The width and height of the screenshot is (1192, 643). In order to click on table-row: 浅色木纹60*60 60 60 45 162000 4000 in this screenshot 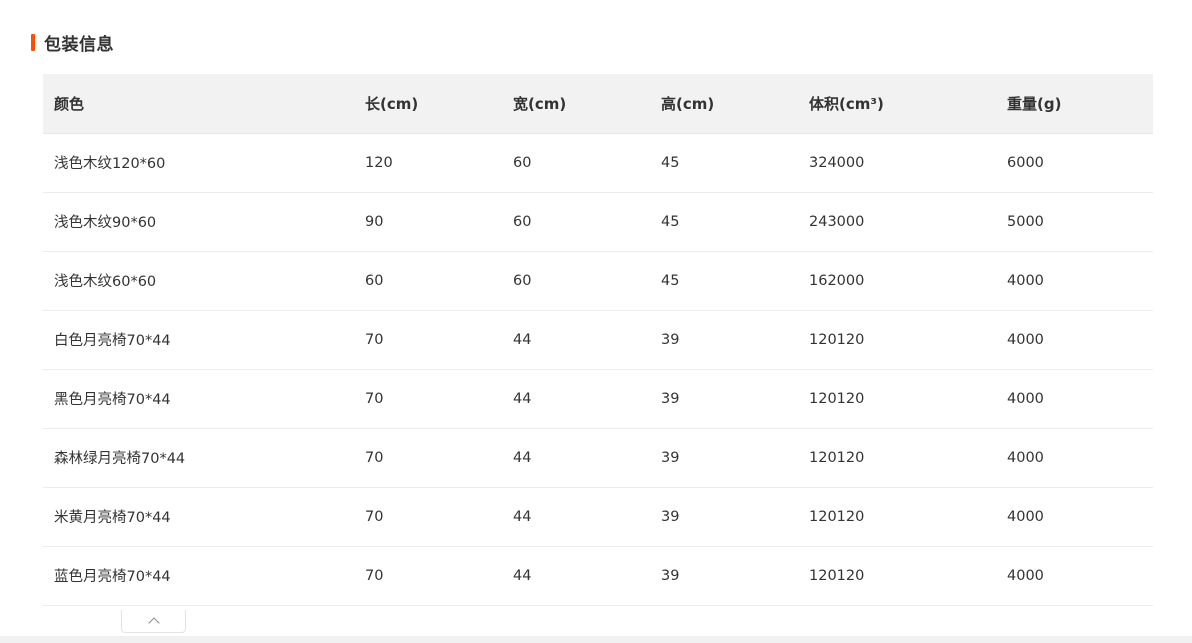, I will do `click(598, 281)`.